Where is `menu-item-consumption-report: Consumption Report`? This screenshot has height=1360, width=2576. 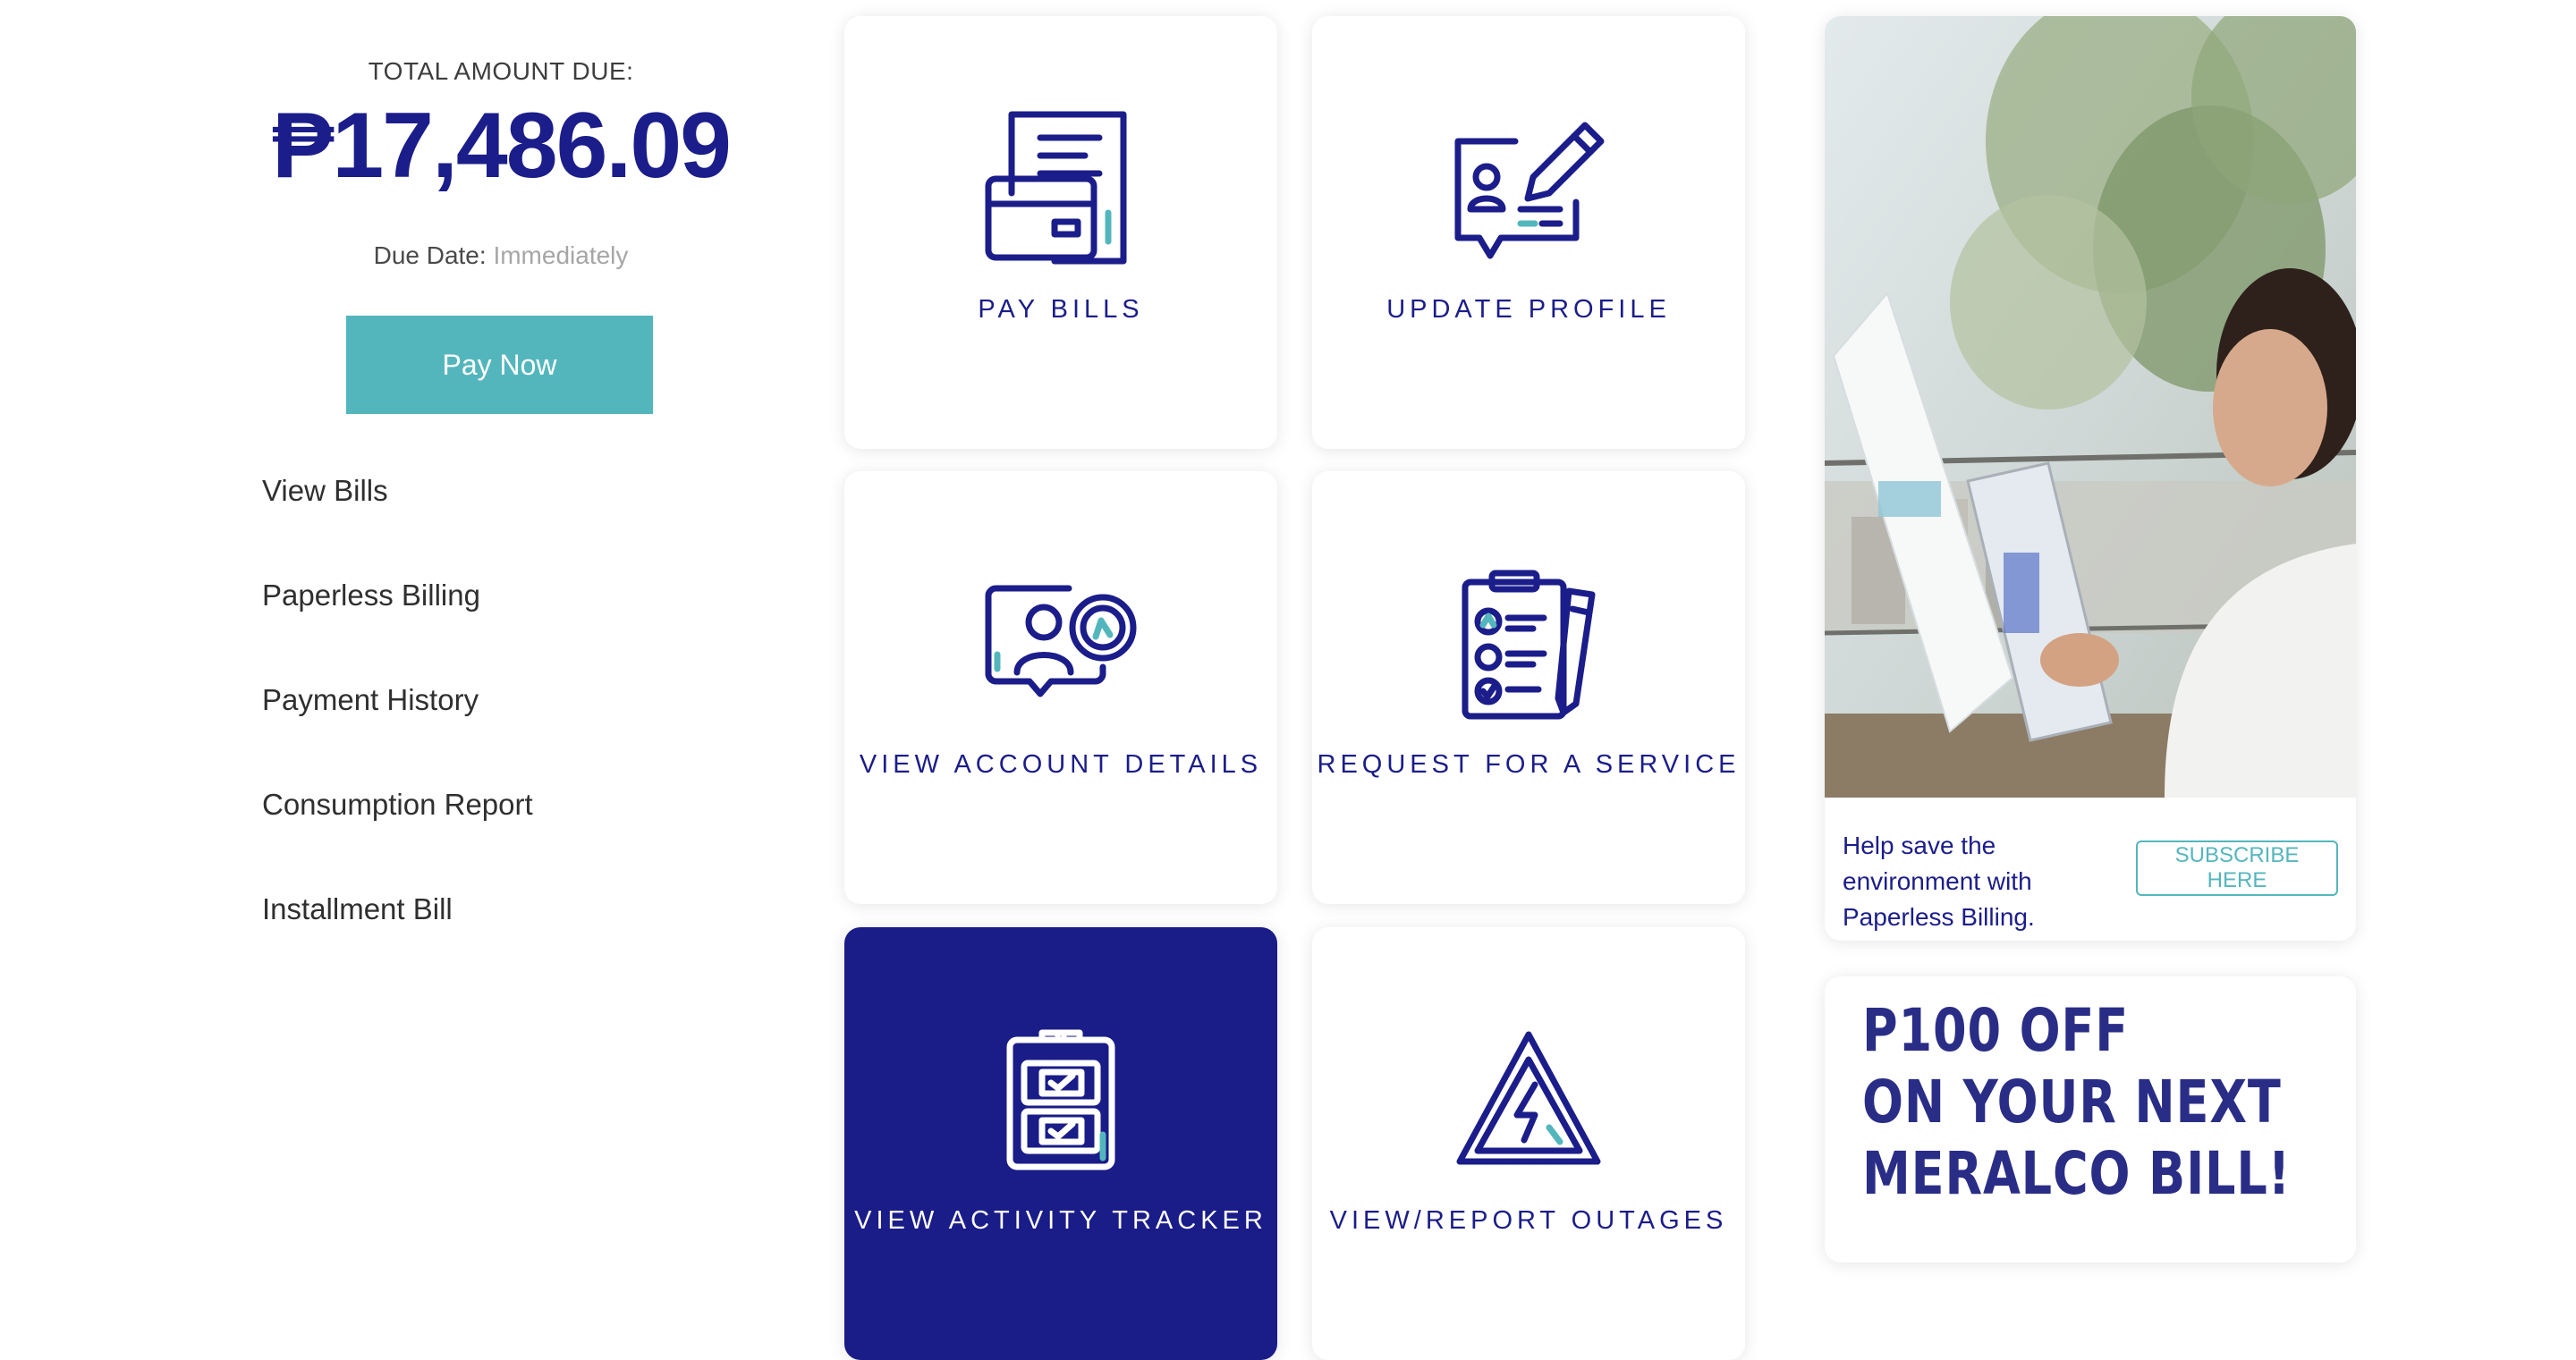 menu-item-consumption-report: Consumption Report is located at coordinates (397, 840).